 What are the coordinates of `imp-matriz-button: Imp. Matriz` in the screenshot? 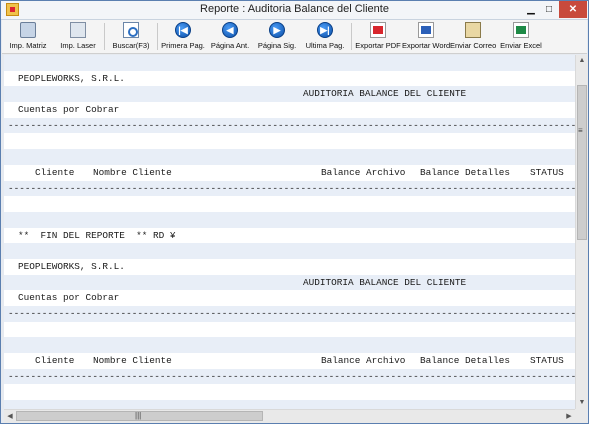 It's located at (28, 36).